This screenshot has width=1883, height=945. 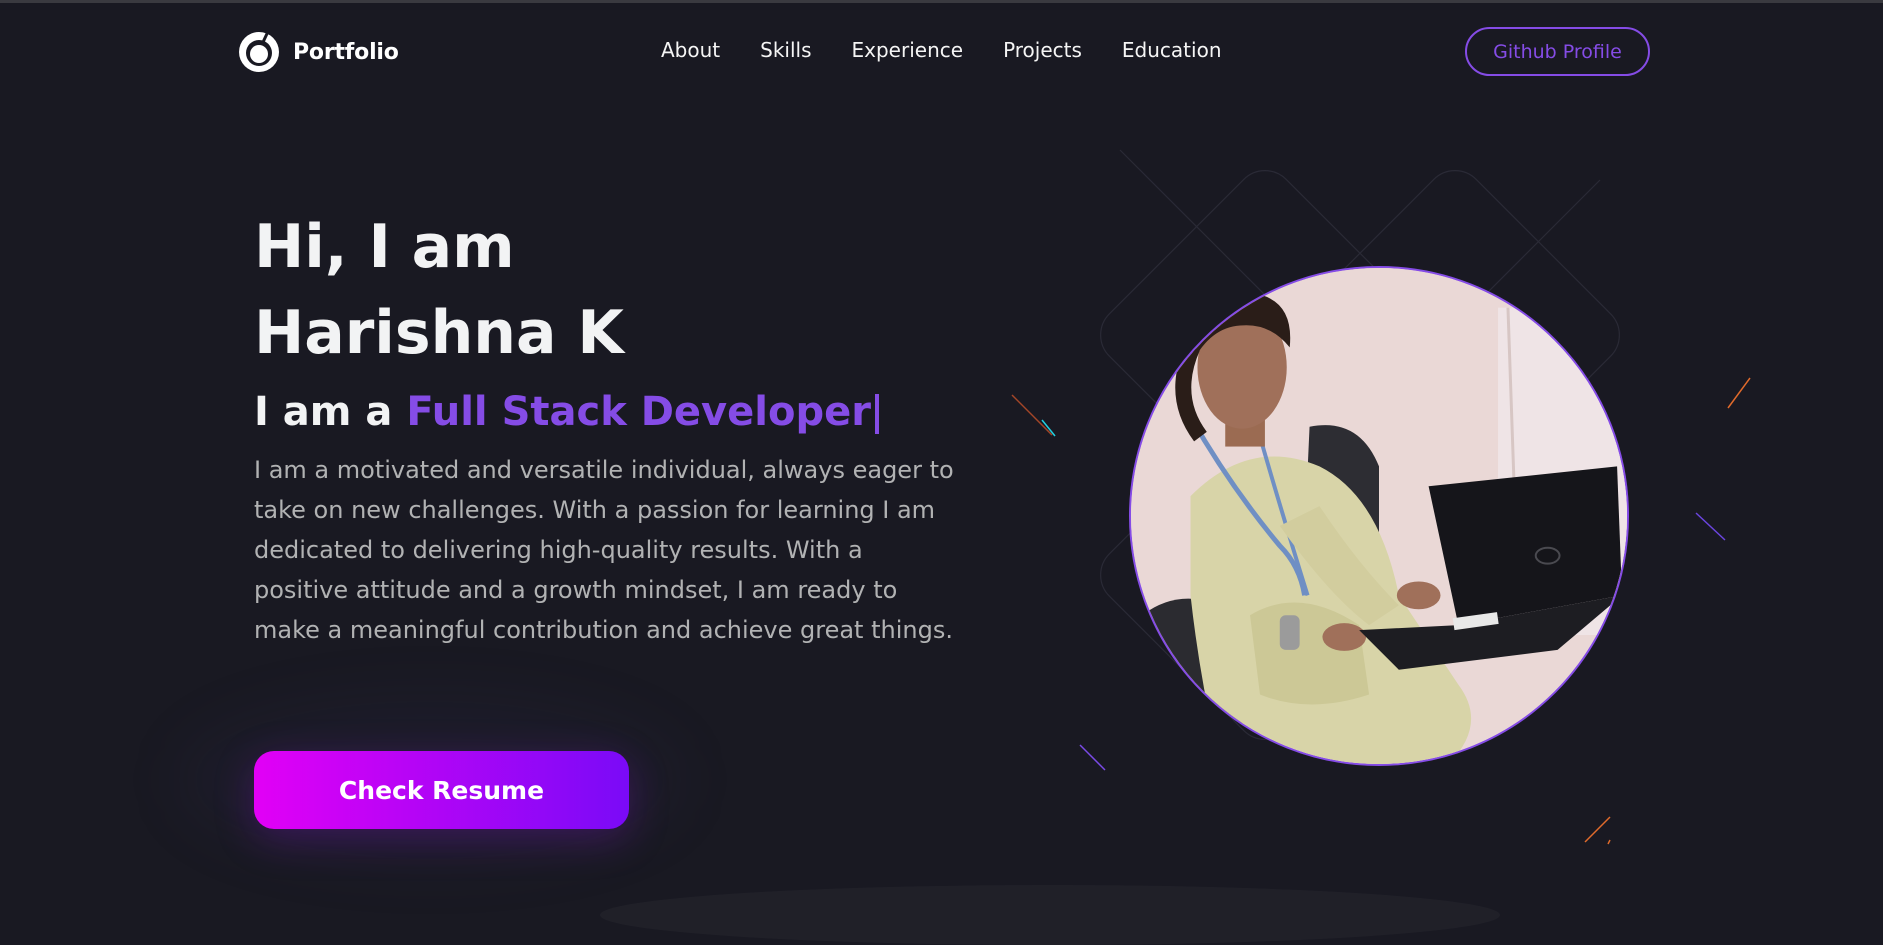 I want to click on hero-title-name: Harishna K, so click(x=439, y=333).